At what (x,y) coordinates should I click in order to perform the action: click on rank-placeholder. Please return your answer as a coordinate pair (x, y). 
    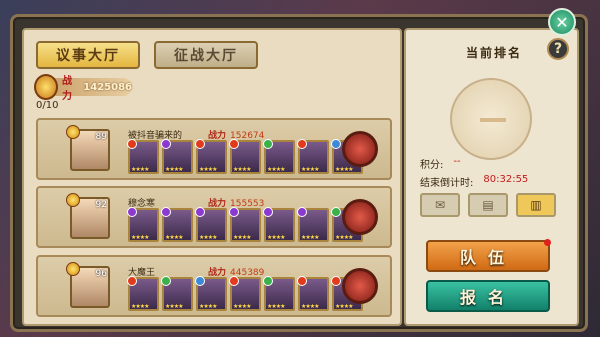
    Looking at the image, I should click on (493, 120).